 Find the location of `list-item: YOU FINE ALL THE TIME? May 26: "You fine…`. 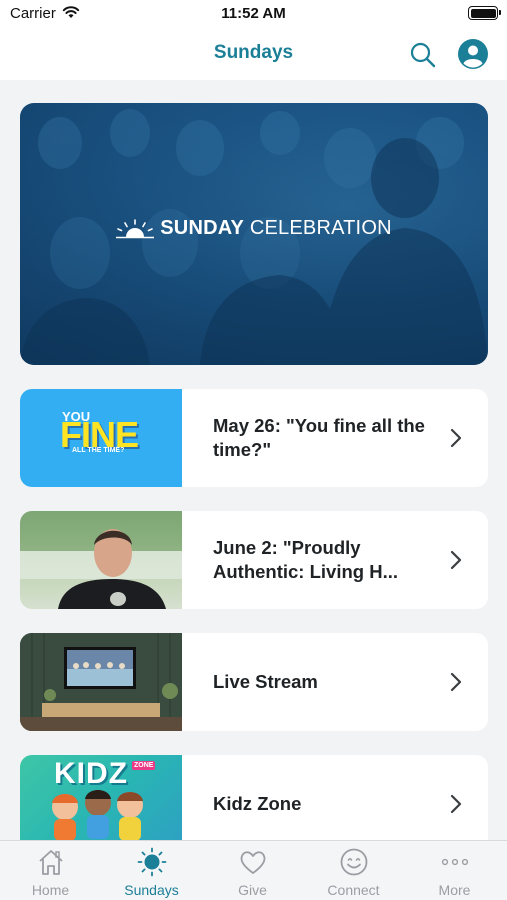

list-item: YOU FINE ALL THE TIME? May 26: "You fine… is located at coordinates (254, 438).